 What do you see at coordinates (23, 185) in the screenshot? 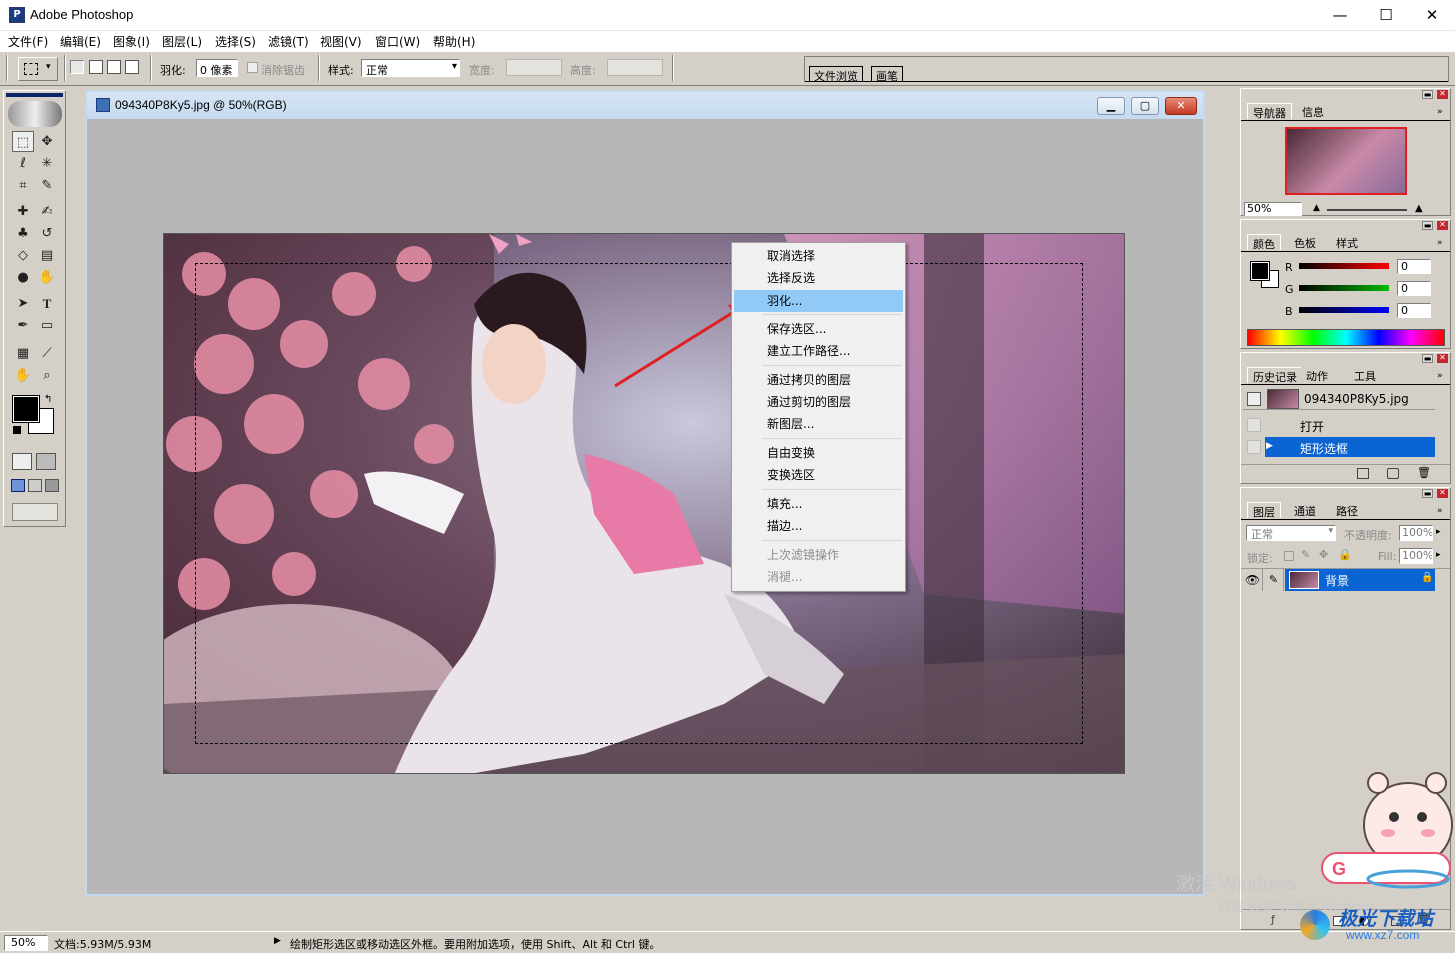
I see `crop-tool-icon: ⌗` at bounding box center [23, 185].